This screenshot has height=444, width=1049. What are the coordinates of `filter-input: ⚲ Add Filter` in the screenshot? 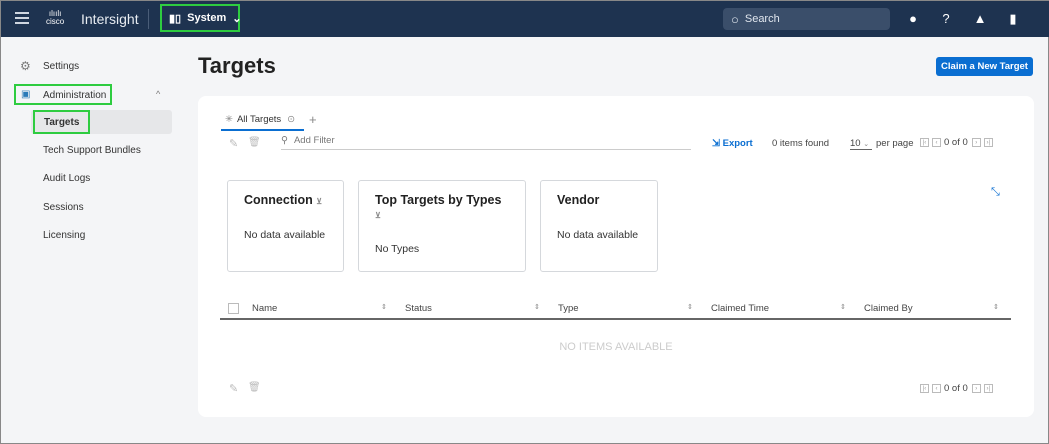 It's located at (486, 142).